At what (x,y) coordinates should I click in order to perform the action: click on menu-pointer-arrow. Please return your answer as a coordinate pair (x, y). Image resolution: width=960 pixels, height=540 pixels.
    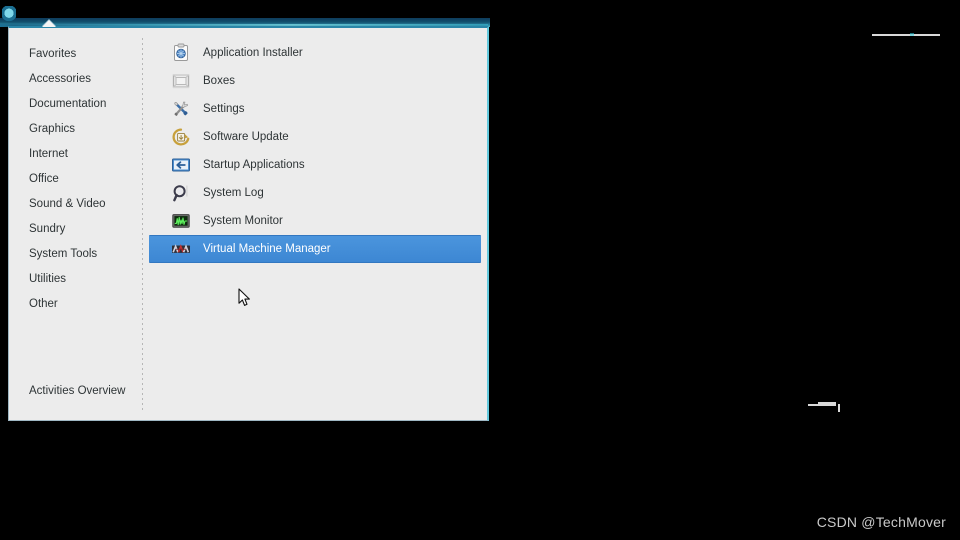
    Looking at the image, I should click on (49, 23).